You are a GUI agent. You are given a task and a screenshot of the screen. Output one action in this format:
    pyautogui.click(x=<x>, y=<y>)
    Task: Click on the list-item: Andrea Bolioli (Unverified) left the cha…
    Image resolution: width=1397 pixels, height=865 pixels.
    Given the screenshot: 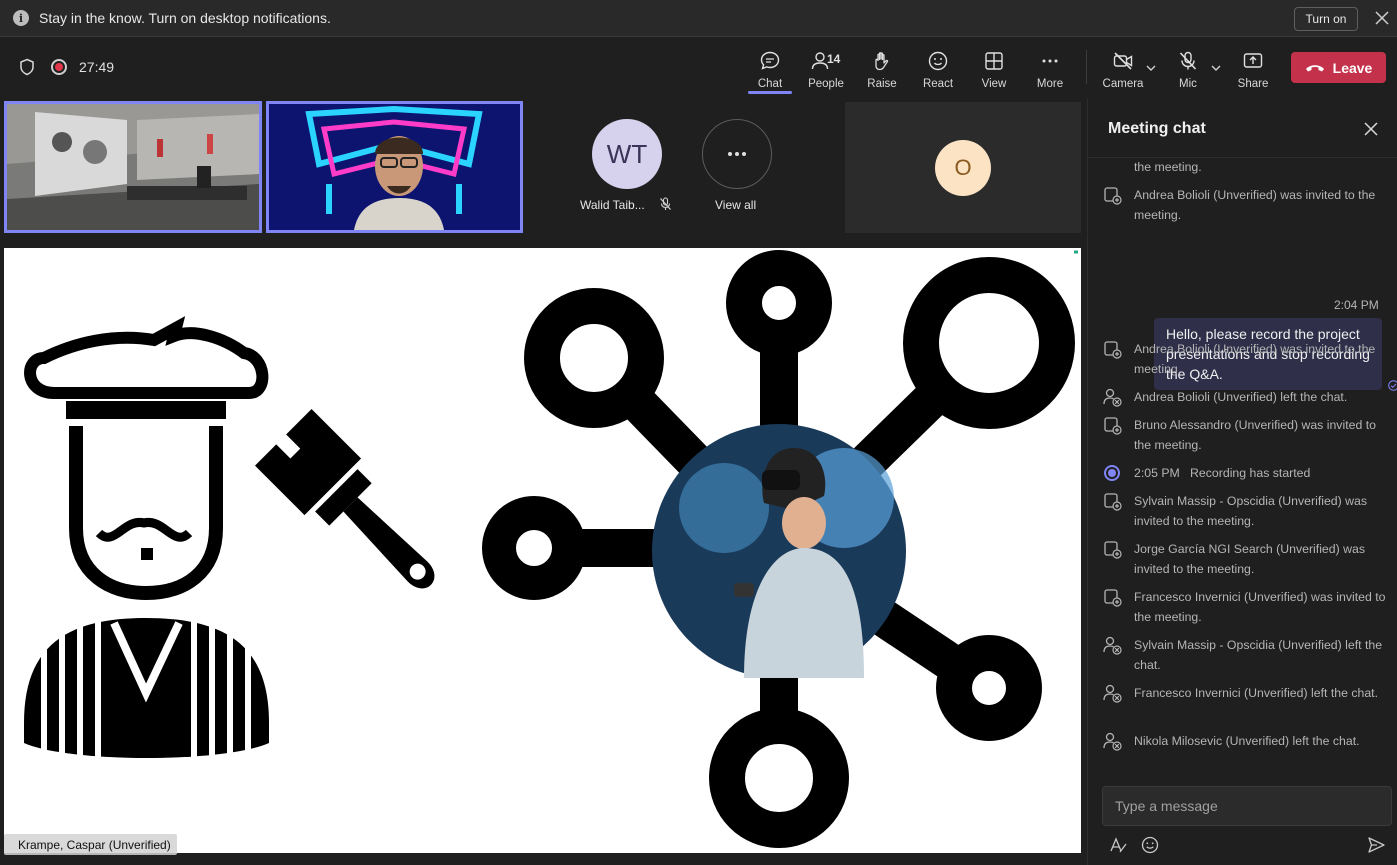 What is the action you would take?
    pyautogui.click(x=1247, y=397)
    